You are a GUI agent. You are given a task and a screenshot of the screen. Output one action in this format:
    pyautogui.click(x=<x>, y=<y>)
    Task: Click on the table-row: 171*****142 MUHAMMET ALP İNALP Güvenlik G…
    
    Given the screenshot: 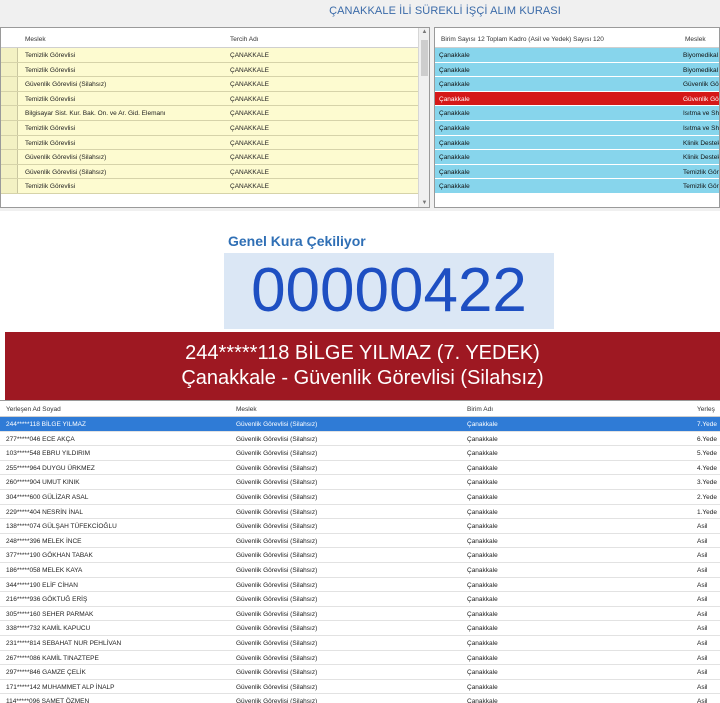 What is the action you would take?
    pyautogui.click(x=360, y=687)
    